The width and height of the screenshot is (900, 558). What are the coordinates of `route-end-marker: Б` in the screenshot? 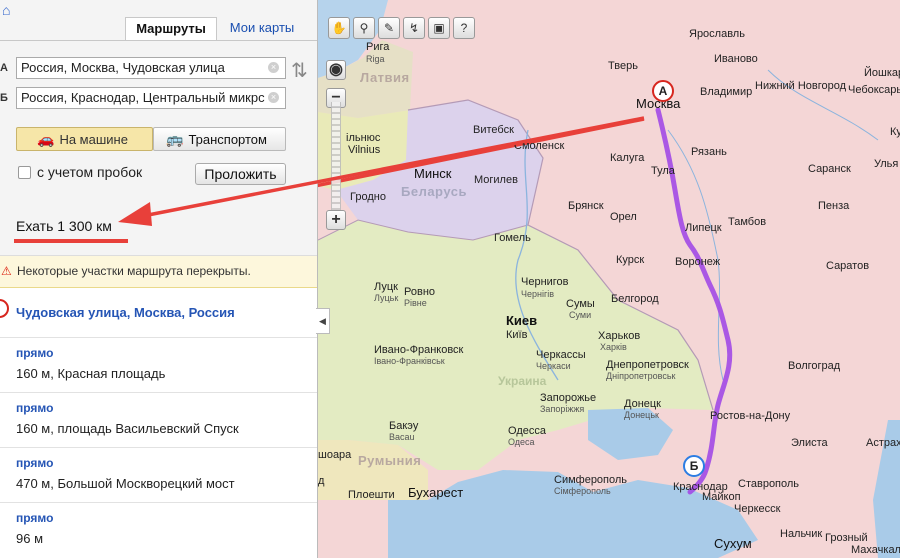 It's located at (694, 466).